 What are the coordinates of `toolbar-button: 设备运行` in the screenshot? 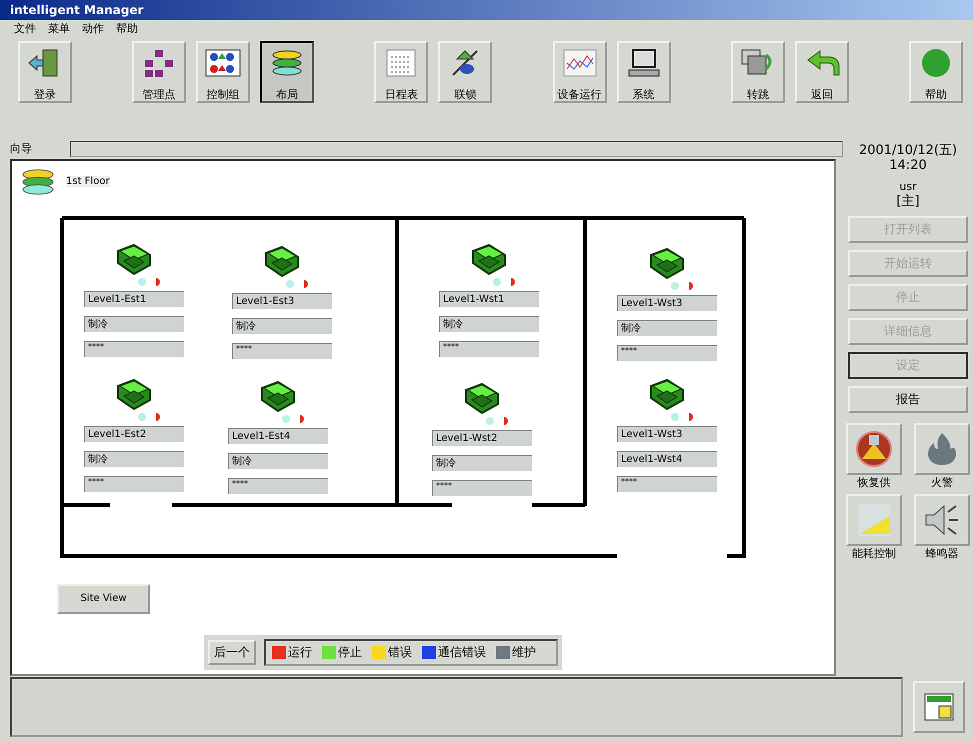 It's located at (579, 72).